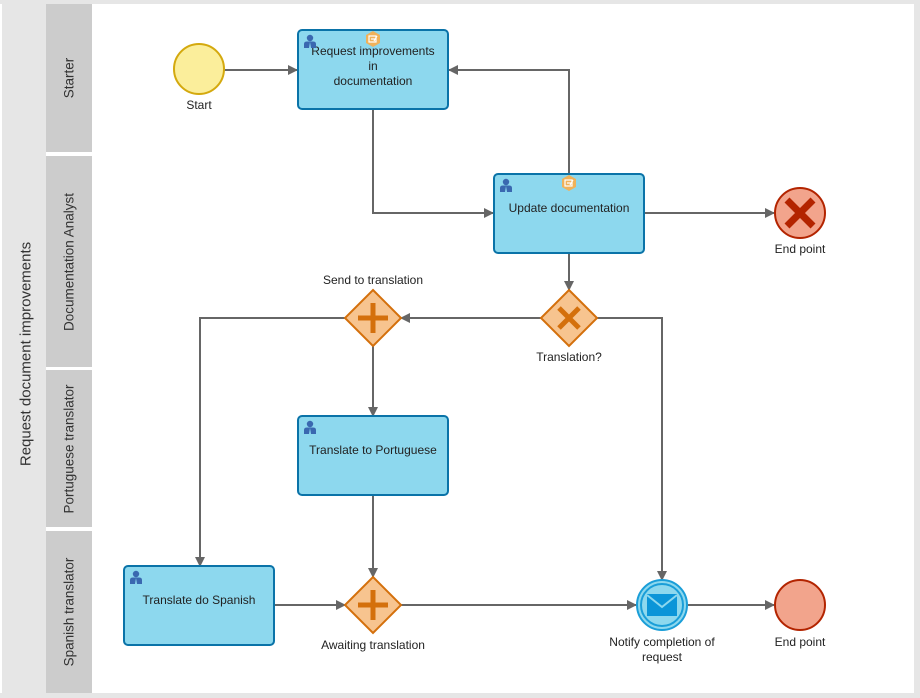 Image resolution: width=920 pixels, height=698 pixels. I want to click on end-event, so click(800, 605).